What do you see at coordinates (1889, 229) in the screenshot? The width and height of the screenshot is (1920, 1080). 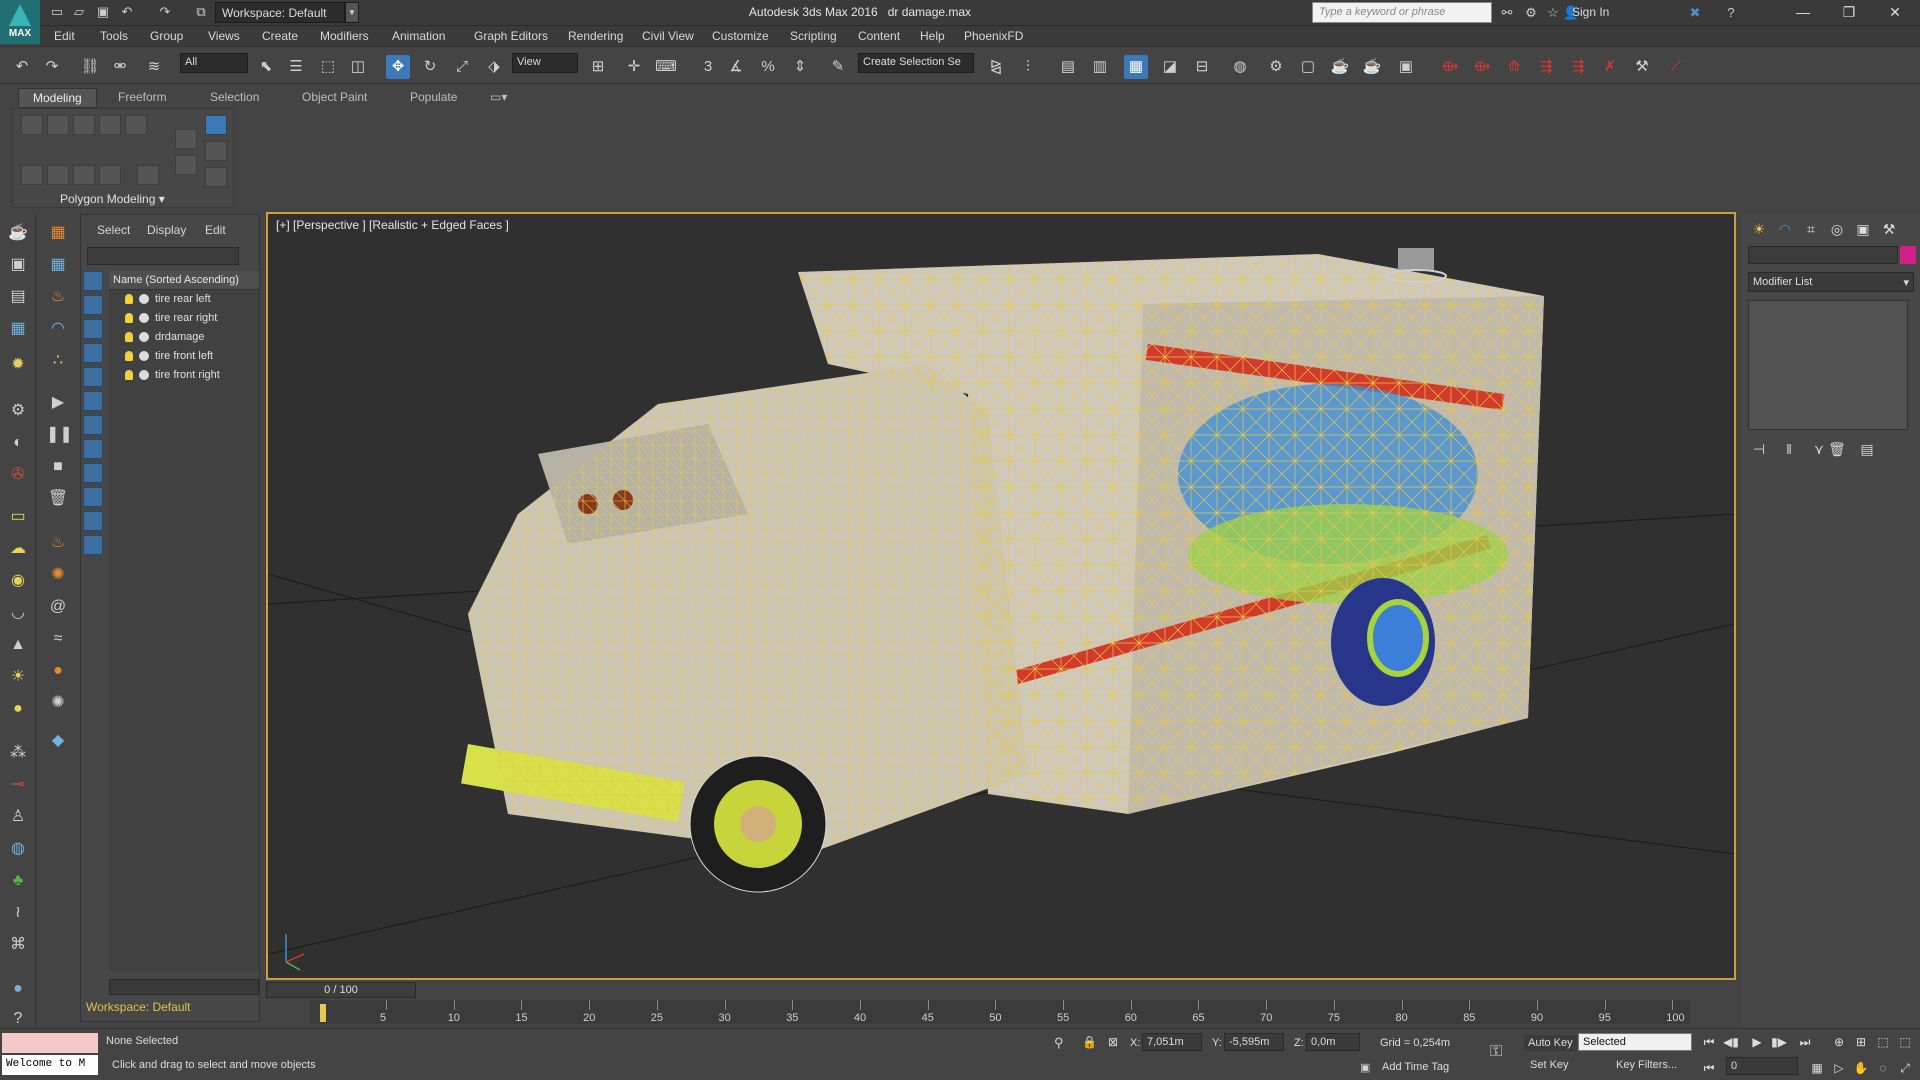 I see `utilities-tab-icon: ⚒` at bounding box center [1889, 229].